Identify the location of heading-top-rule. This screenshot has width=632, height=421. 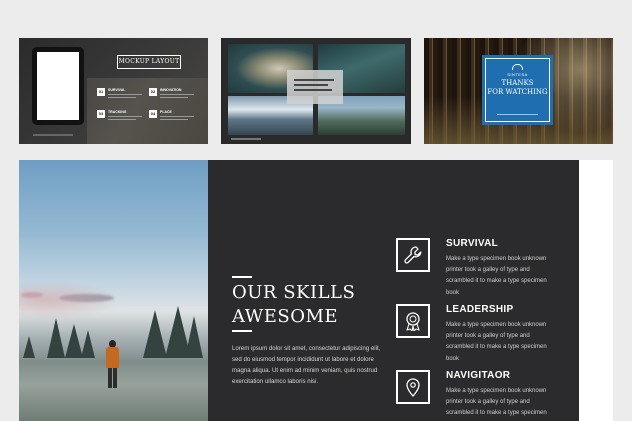
(242, 277).